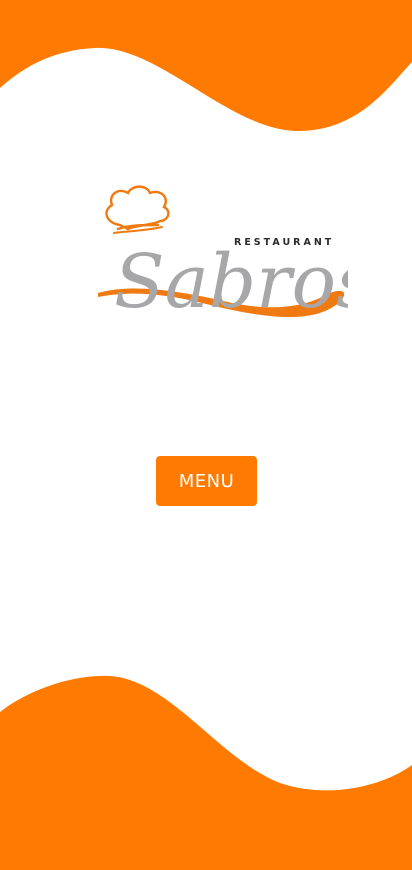 The image size is (412, 870). I want to click on menu-button-label: MENU, so click(206, 481).